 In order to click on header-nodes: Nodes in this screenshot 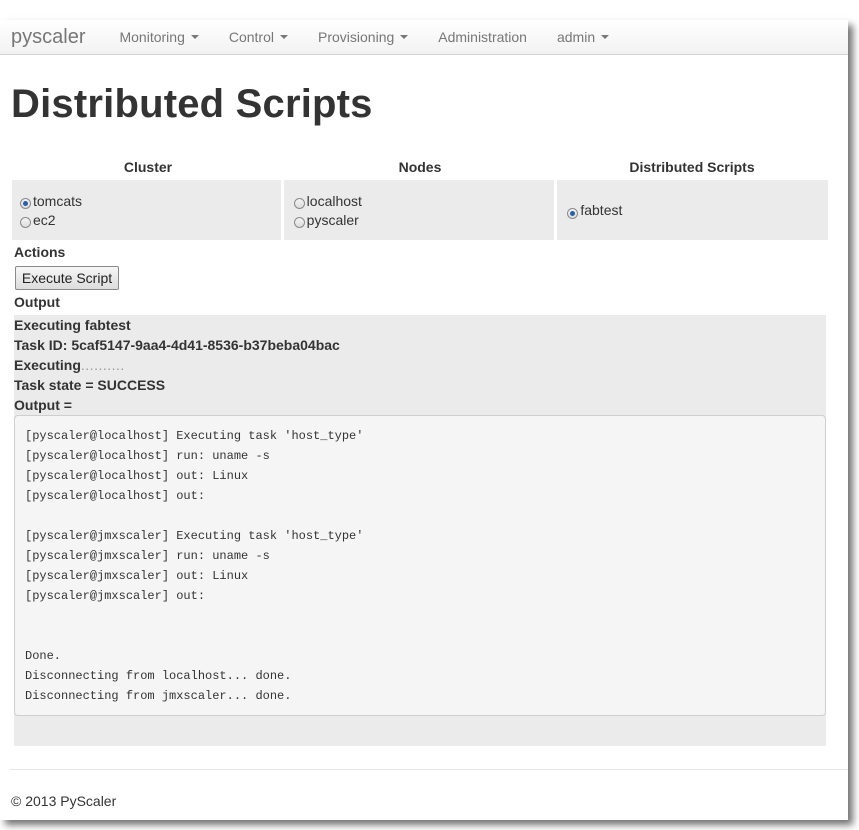, I will do `click(420, 167)`.